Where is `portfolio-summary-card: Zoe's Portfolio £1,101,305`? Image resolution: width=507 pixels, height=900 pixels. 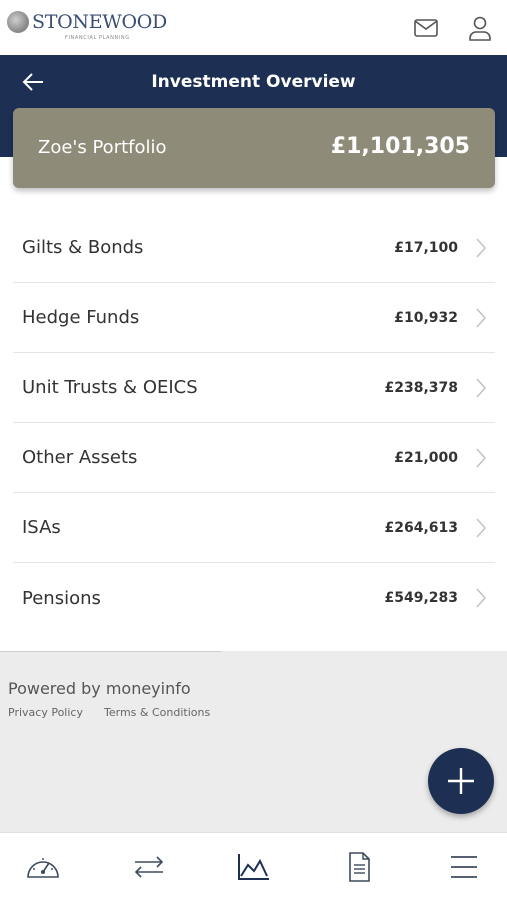 portfolio-summary-card: Zoe's Portfolio £1,101,305 is located at coordinates (254, 148).